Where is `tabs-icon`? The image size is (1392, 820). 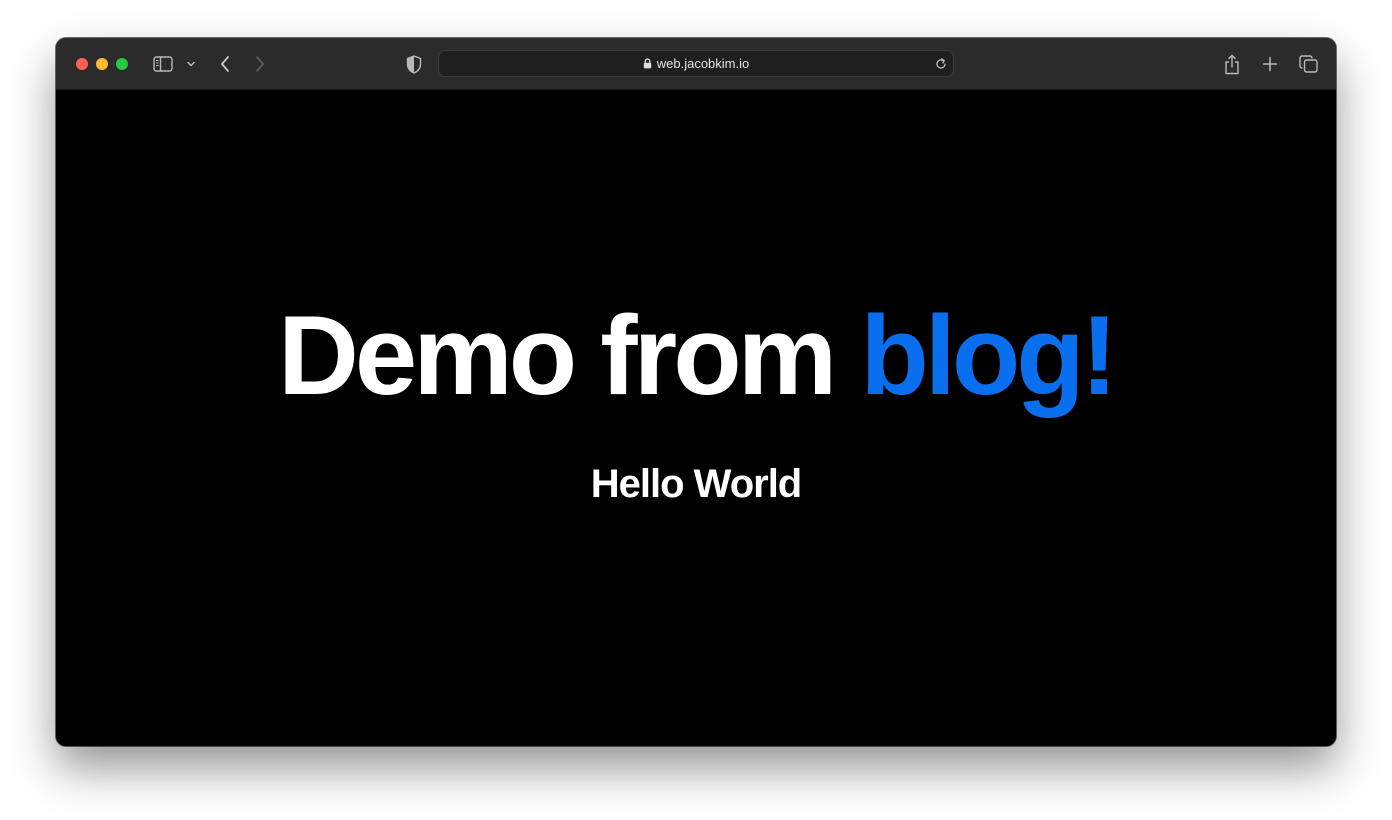
tabs-icon is located at coordinates (1308, 64).